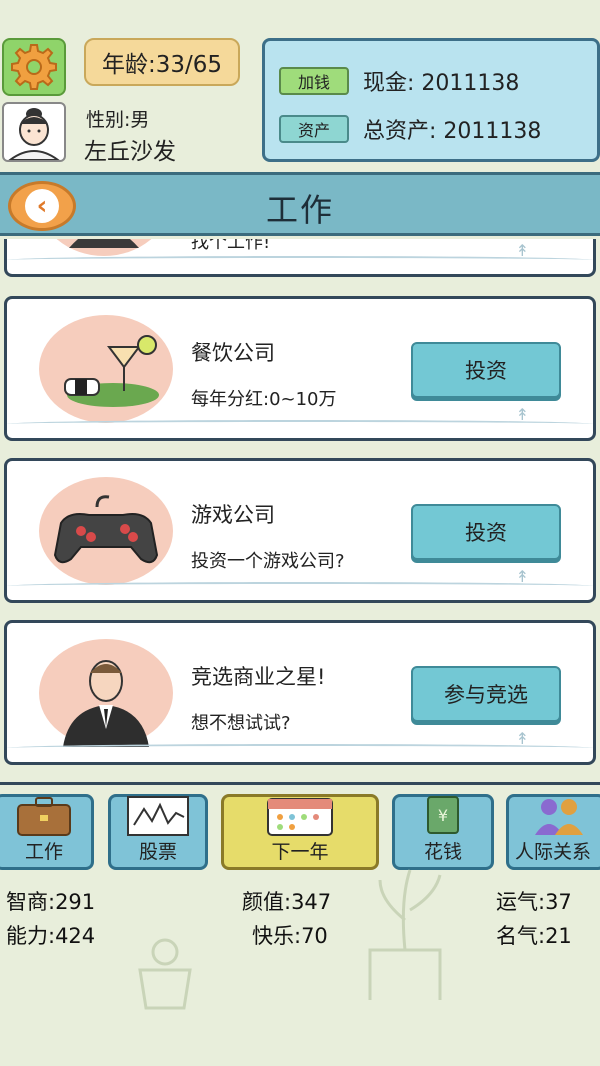 This screenshot has height=1066, width=600. Describe the element at coordinates (258, 677) in the screenshot. I see `card-title: 竞选商业之星!` at that location.